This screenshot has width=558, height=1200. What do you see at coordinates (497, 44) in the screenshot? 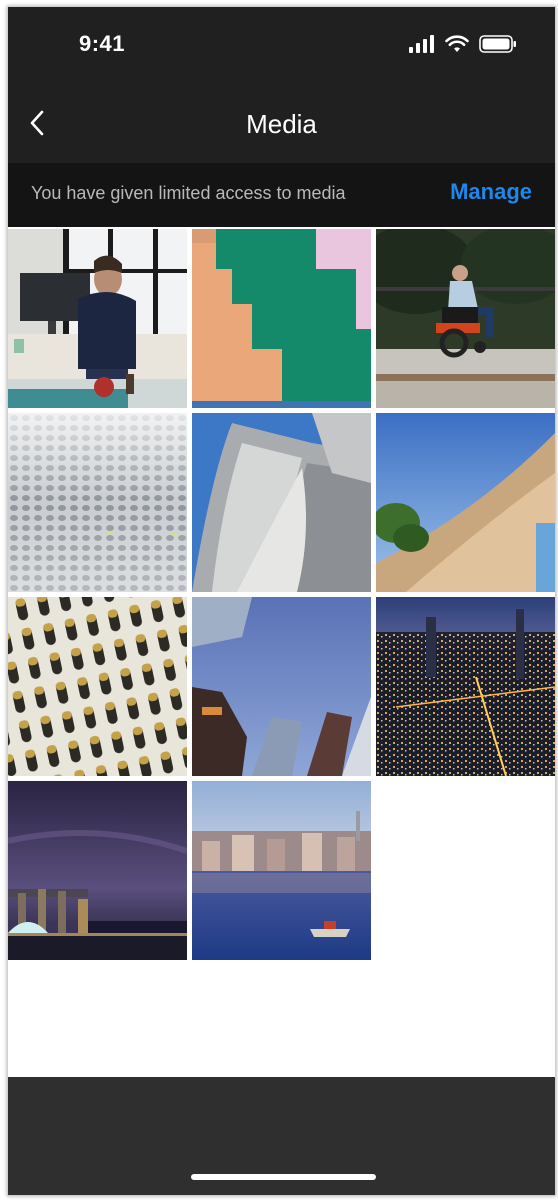
I see `battery-icon` at bounding box center [497, 44].